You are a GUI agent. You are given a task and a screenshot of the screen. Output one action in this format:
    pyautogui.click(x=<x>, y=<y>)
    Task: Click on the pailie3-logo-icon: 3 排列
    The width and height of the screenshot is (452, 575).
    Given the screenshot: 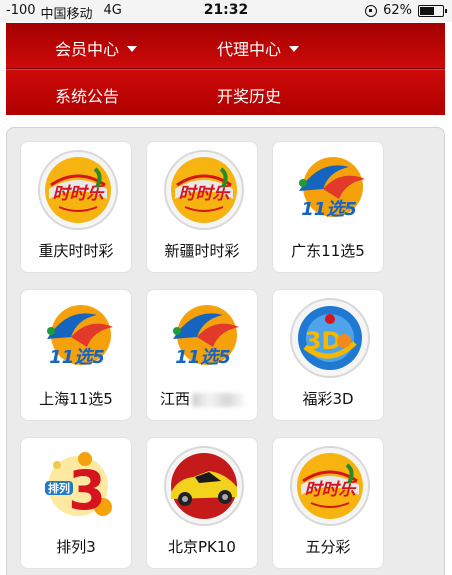 What is the action you would take?
    pyautogui.click(x=78, y=487)
    